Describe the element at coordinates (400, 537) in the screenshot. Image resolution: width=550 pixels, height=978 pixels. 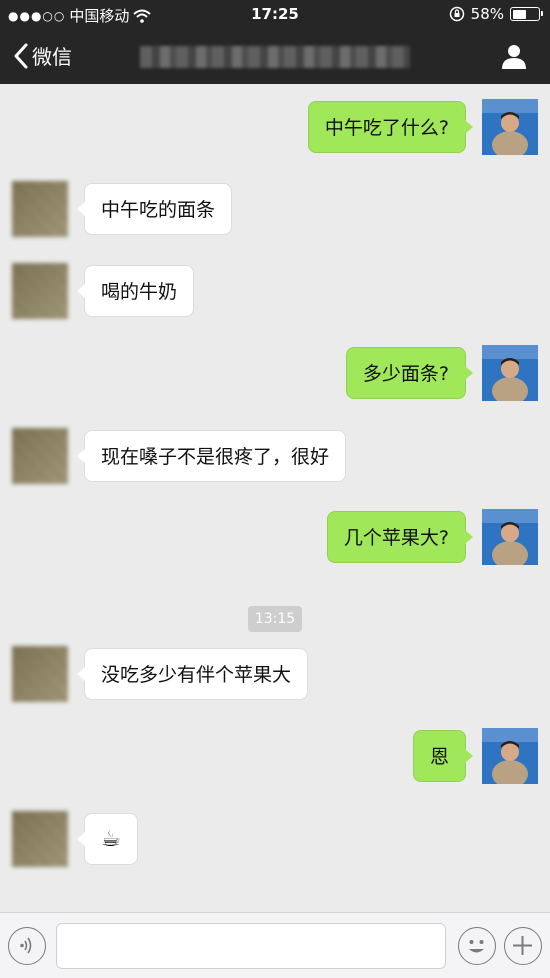
I see `message-bubble-sent: 几个苹果大?` at that location.